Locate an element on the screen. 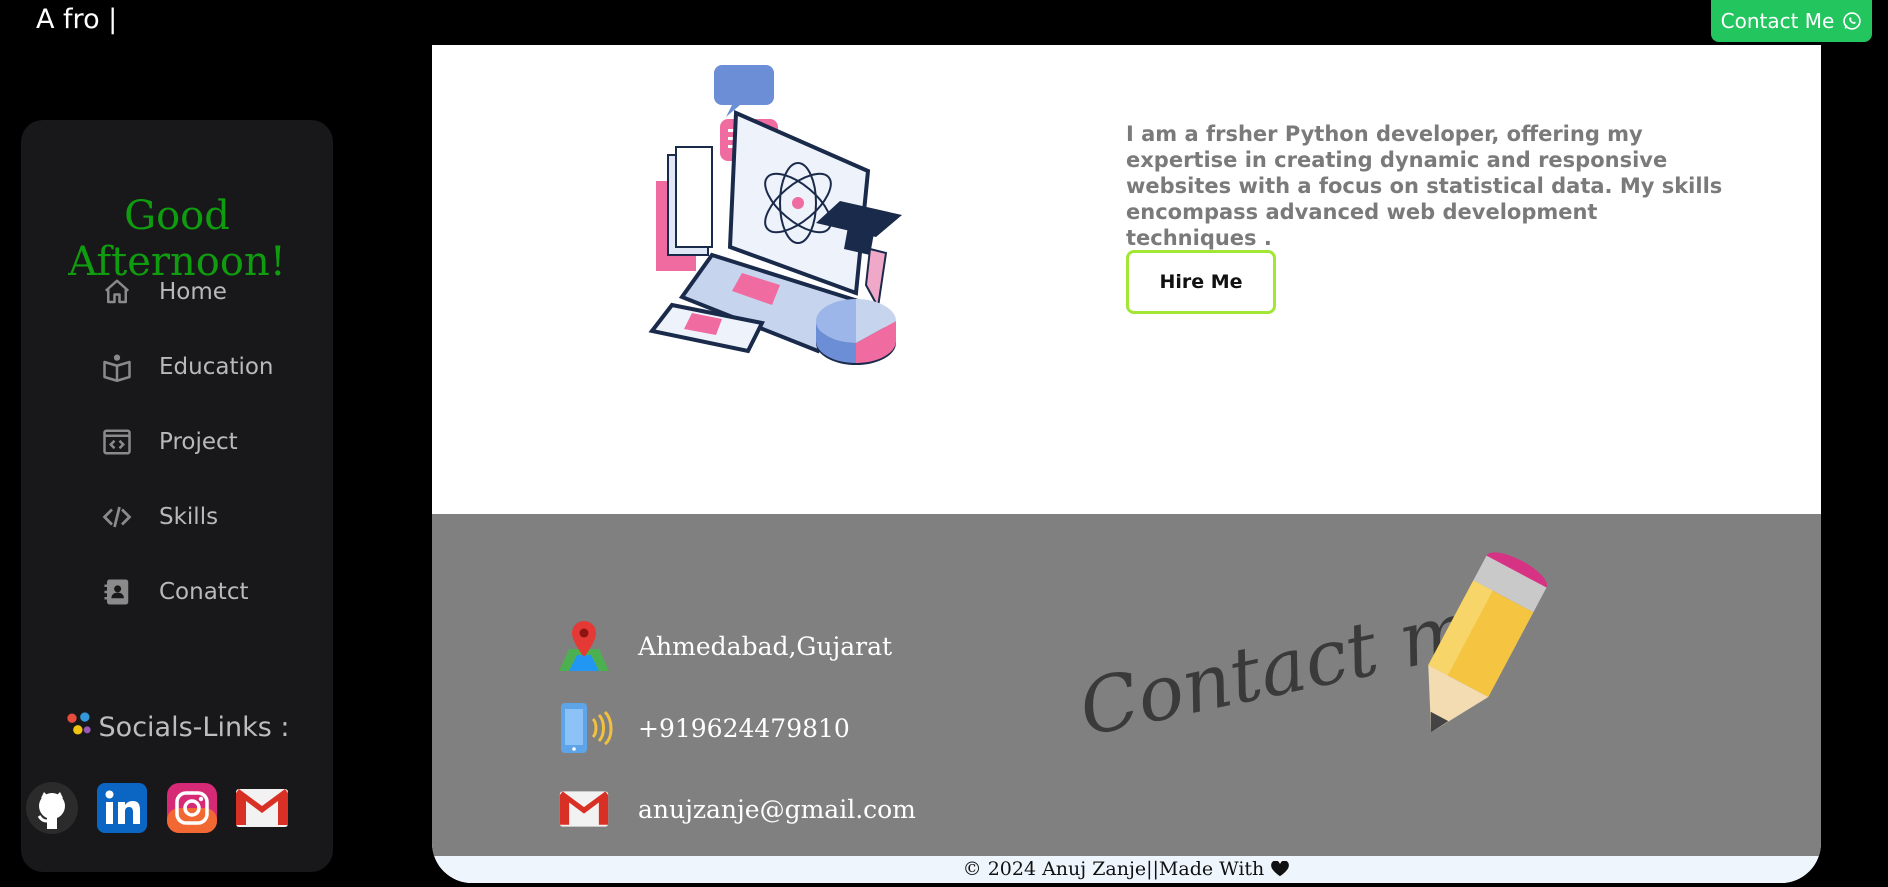 This screenshot has height=887, width=1888. sidebar-item-label: Education is located at coordinates (216, 367).